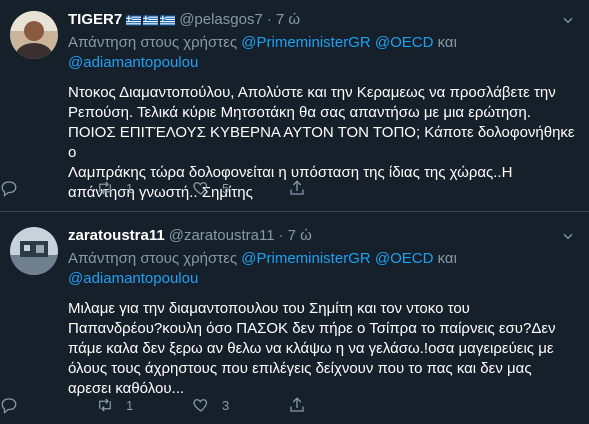  Describe the element at coordinates (240, 188) in the screenshot. I see `like-button: 5` at that location.